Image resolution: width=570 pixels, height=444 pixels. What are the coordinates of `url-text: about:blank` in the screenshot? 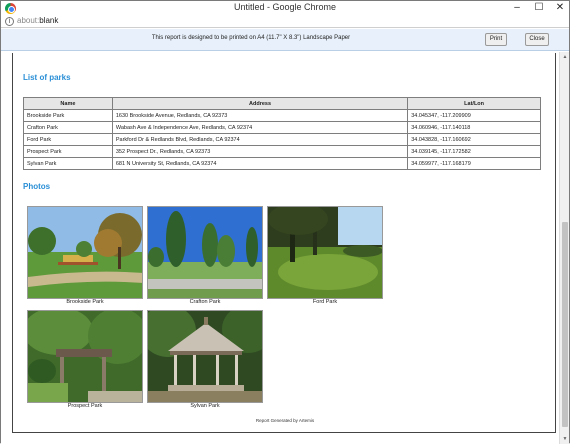 It's located at (37, 20).